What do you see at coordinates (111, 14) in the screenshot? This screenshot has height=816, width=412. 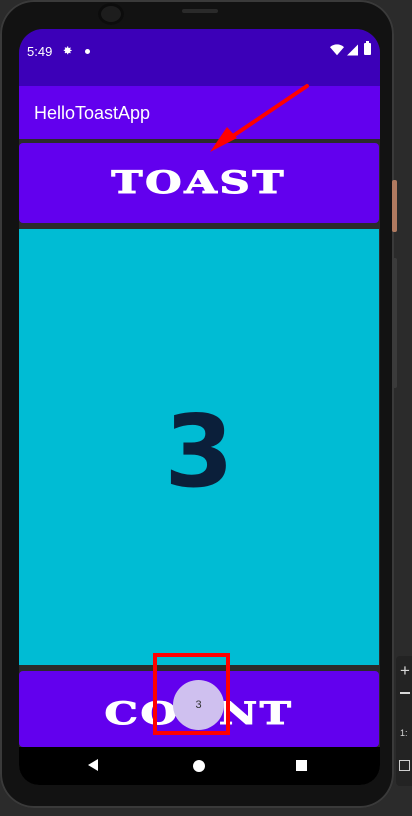 I see `camera-icon` at bounding box center [111, 14].